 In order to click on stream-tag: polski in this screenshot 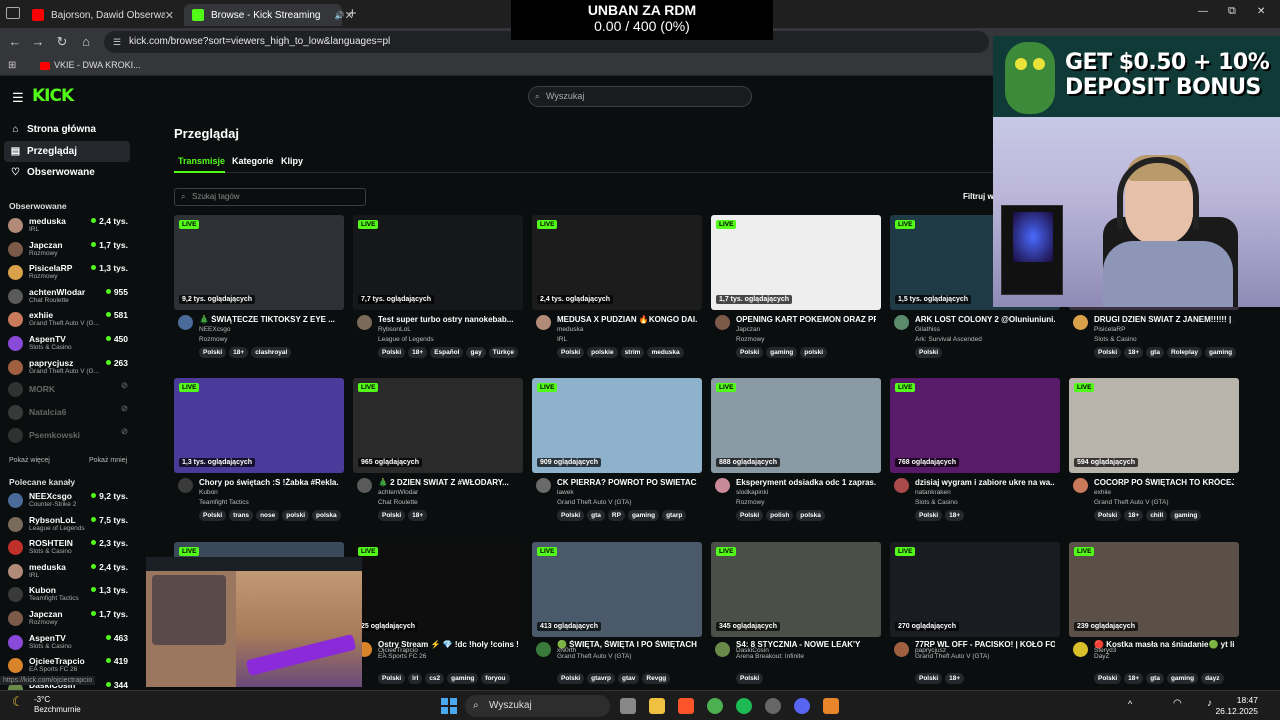, I will do `click(814, 352)`.